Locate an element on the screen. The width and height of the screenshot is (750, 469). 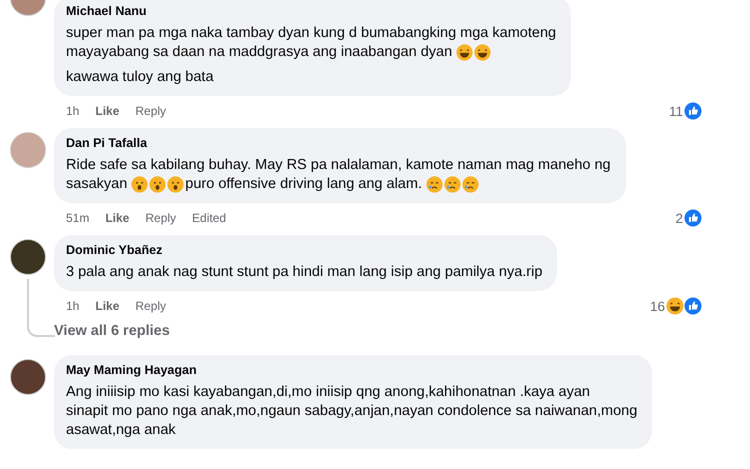
thread-line is located at coordinates (41, 308).